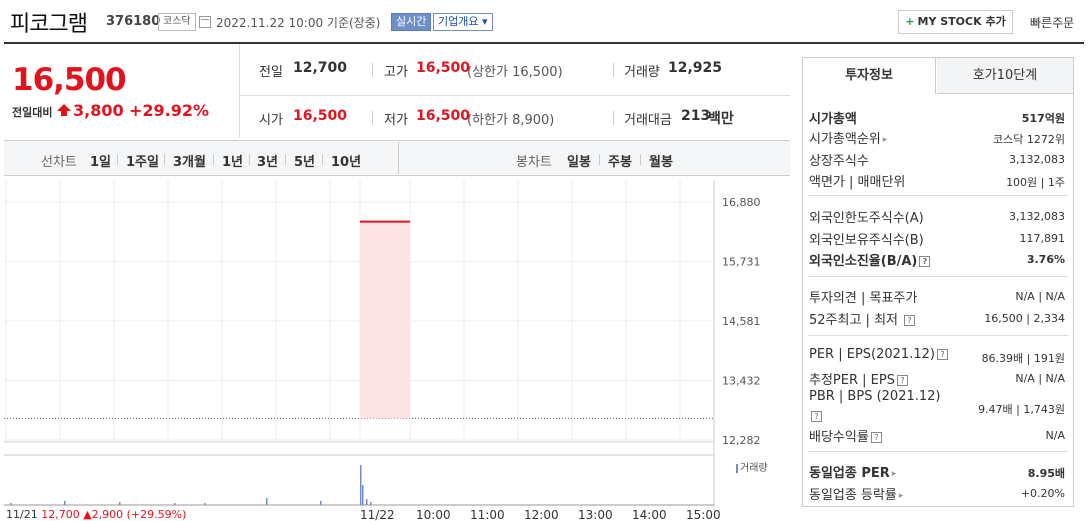 This screenshot has height=521, width=1088. I want to click on week52-text: 52주최고 | 최저, so click(853, 320).